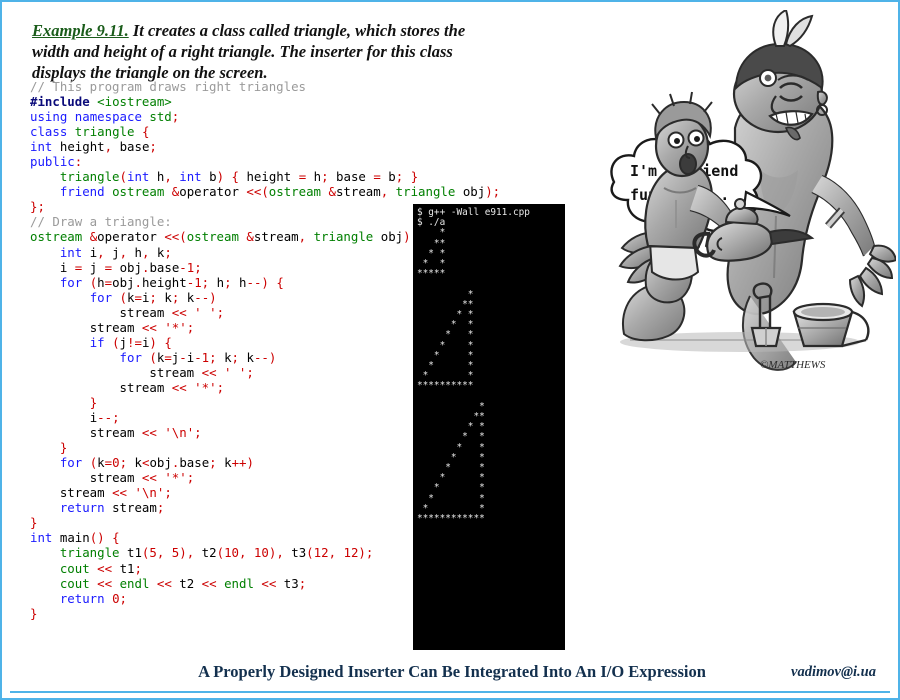  What do you see at coordinates (211, 30) in the screenshot?
I see `example-text-part1: It creates a class called` at bounding box center [211, 30].